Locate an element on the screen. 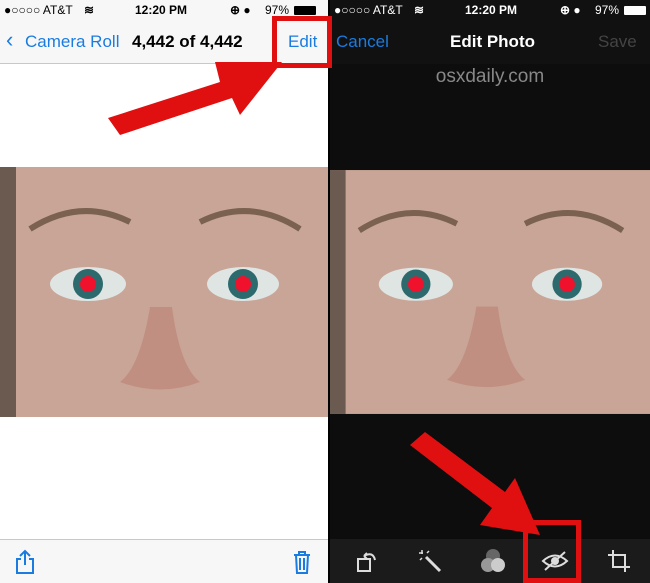 The width and height of the screenshot is (650, 583). edit-toolbar is located at coordinates (490, 561).